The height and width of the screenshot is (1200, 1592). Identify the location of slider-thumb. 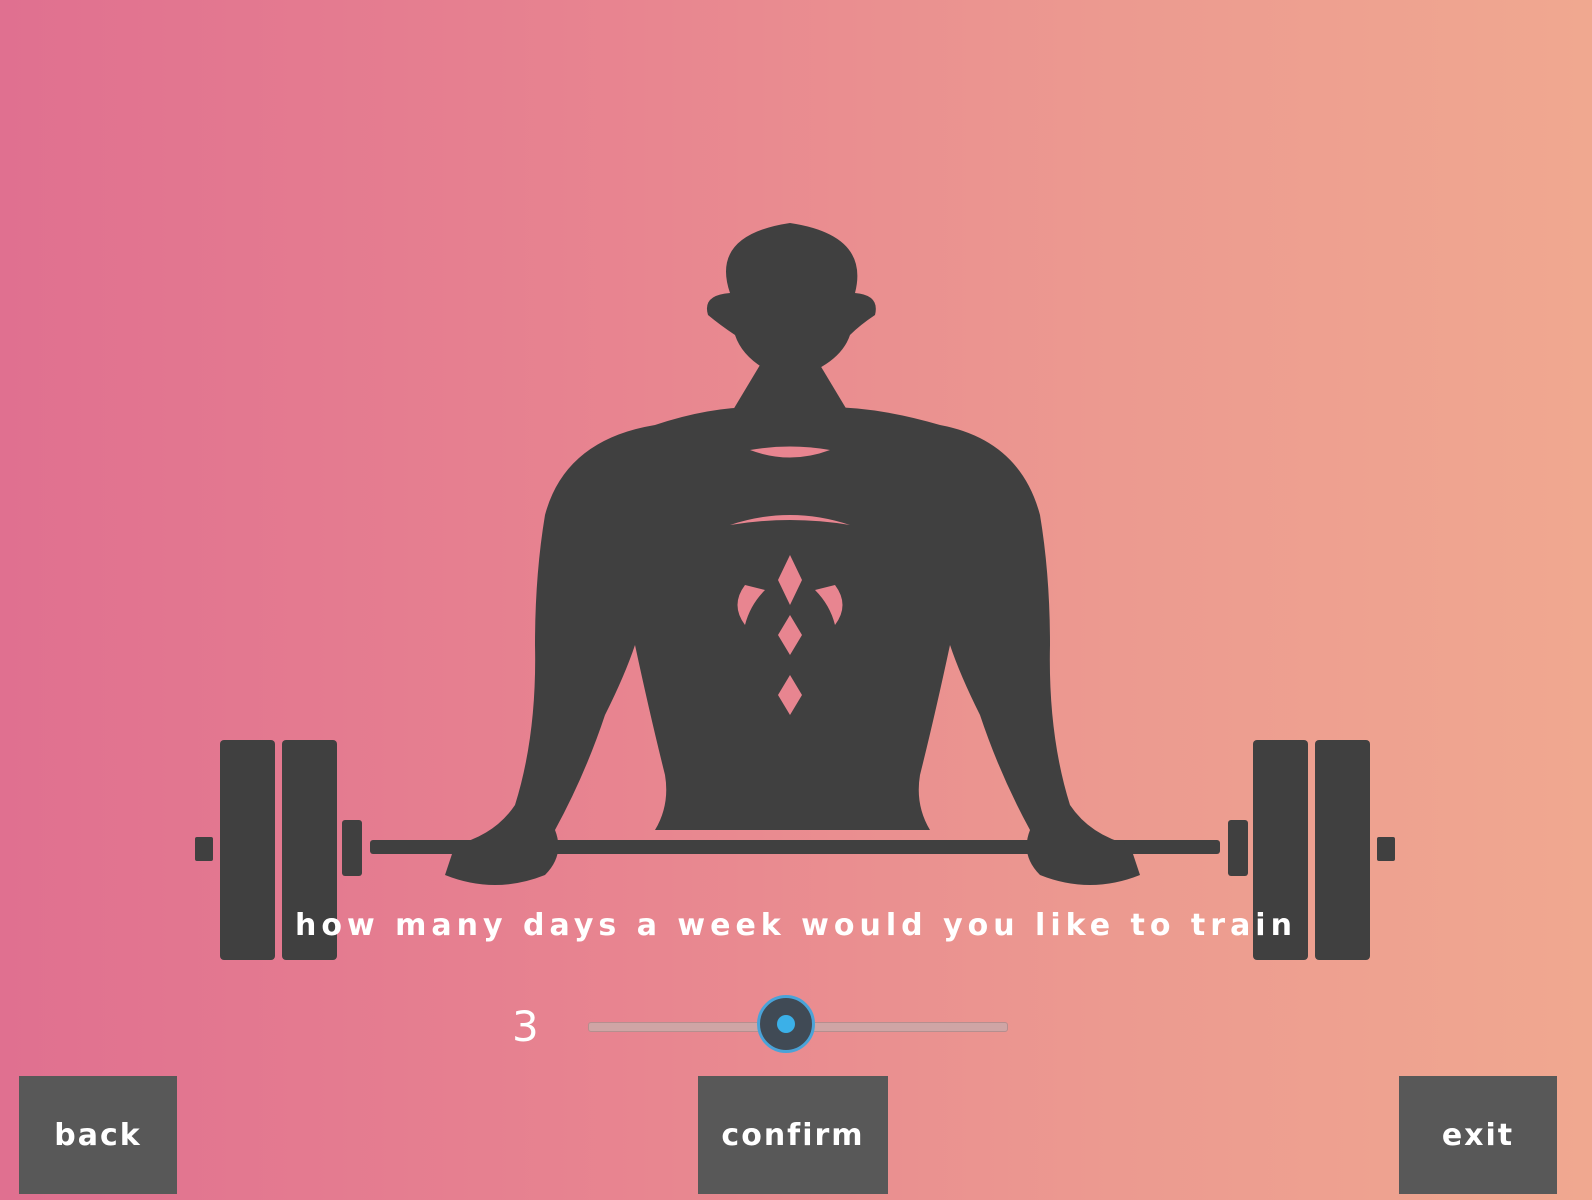
(786, 1024).